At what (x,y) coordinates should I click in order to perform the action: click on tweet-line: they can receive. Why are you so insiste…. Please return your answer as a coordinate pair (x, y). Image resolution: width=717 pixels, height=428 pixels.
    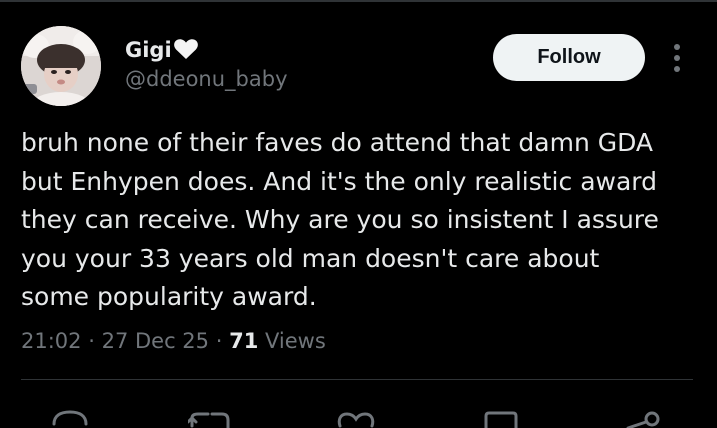
    Looking at the image, I should click on (340, 219).